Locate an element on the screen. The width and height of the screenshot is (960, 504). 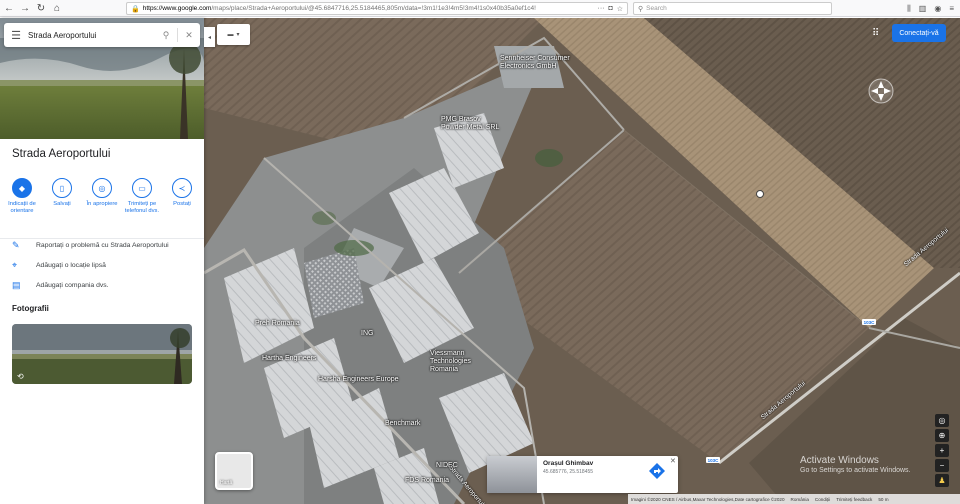
my-location-icon: ⊕ is located at coordinates (942, 435).